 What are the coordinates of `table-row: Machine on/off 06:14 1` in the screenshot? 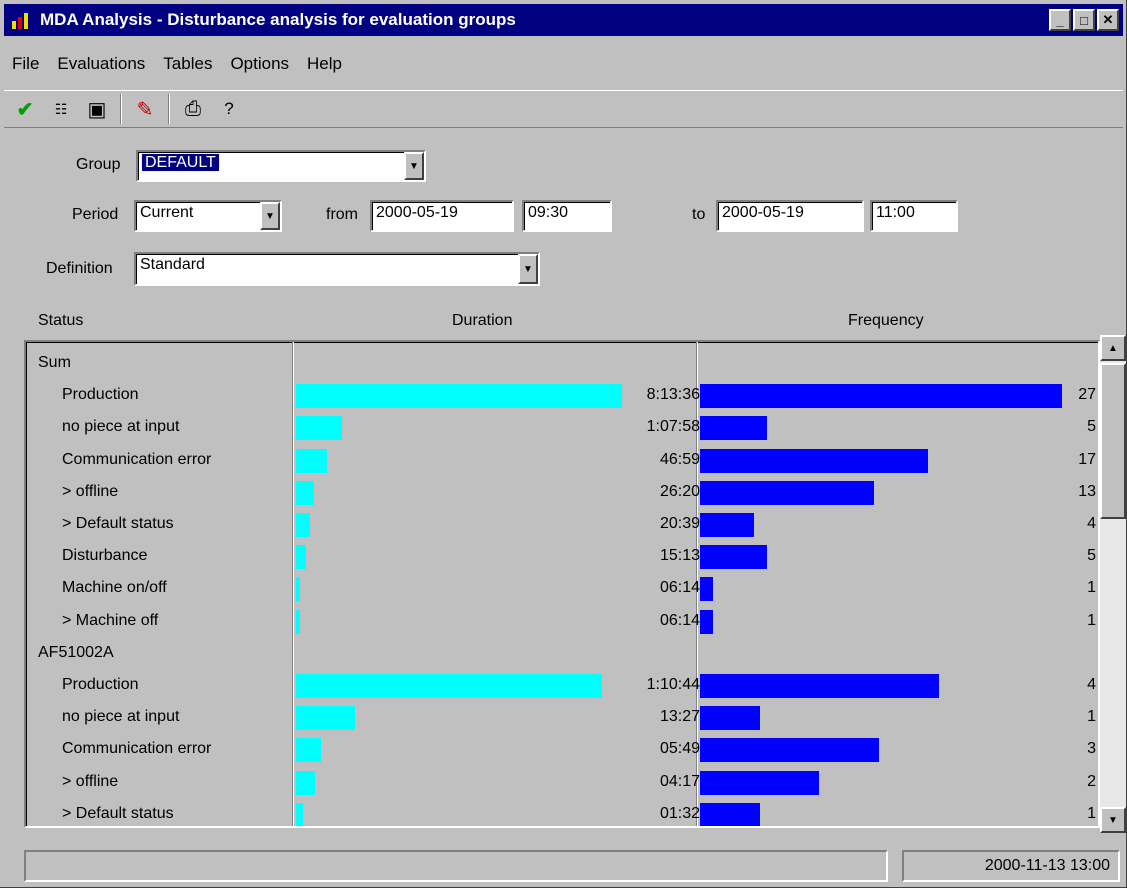 It's located at (562, 589).